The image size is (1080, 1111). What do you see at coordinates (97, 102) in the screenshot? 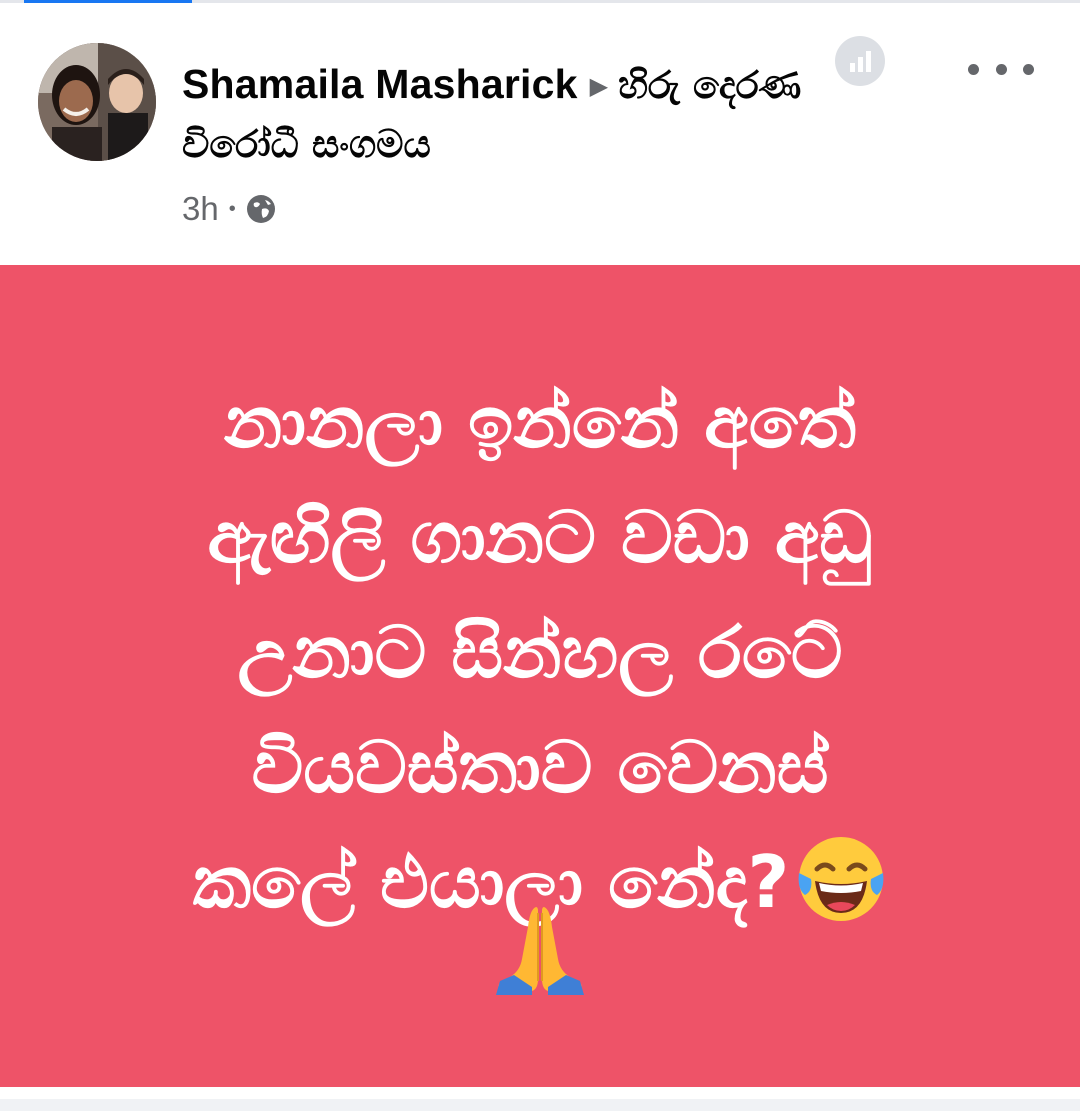
I see `author-avatar` at bounding box center [97, 102].